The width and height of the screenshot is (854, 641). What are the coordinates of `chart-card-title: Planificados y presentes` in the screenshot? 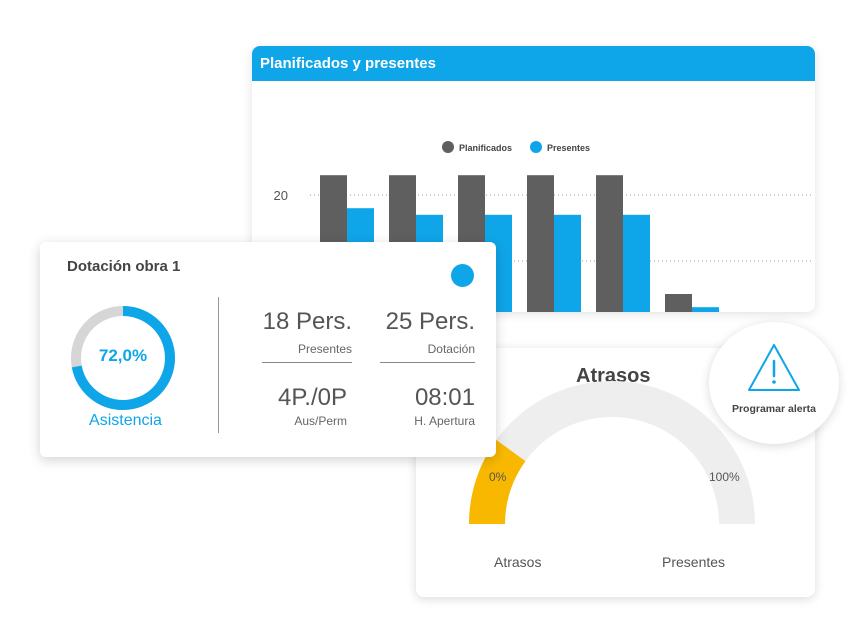 It's located at (533, 63).